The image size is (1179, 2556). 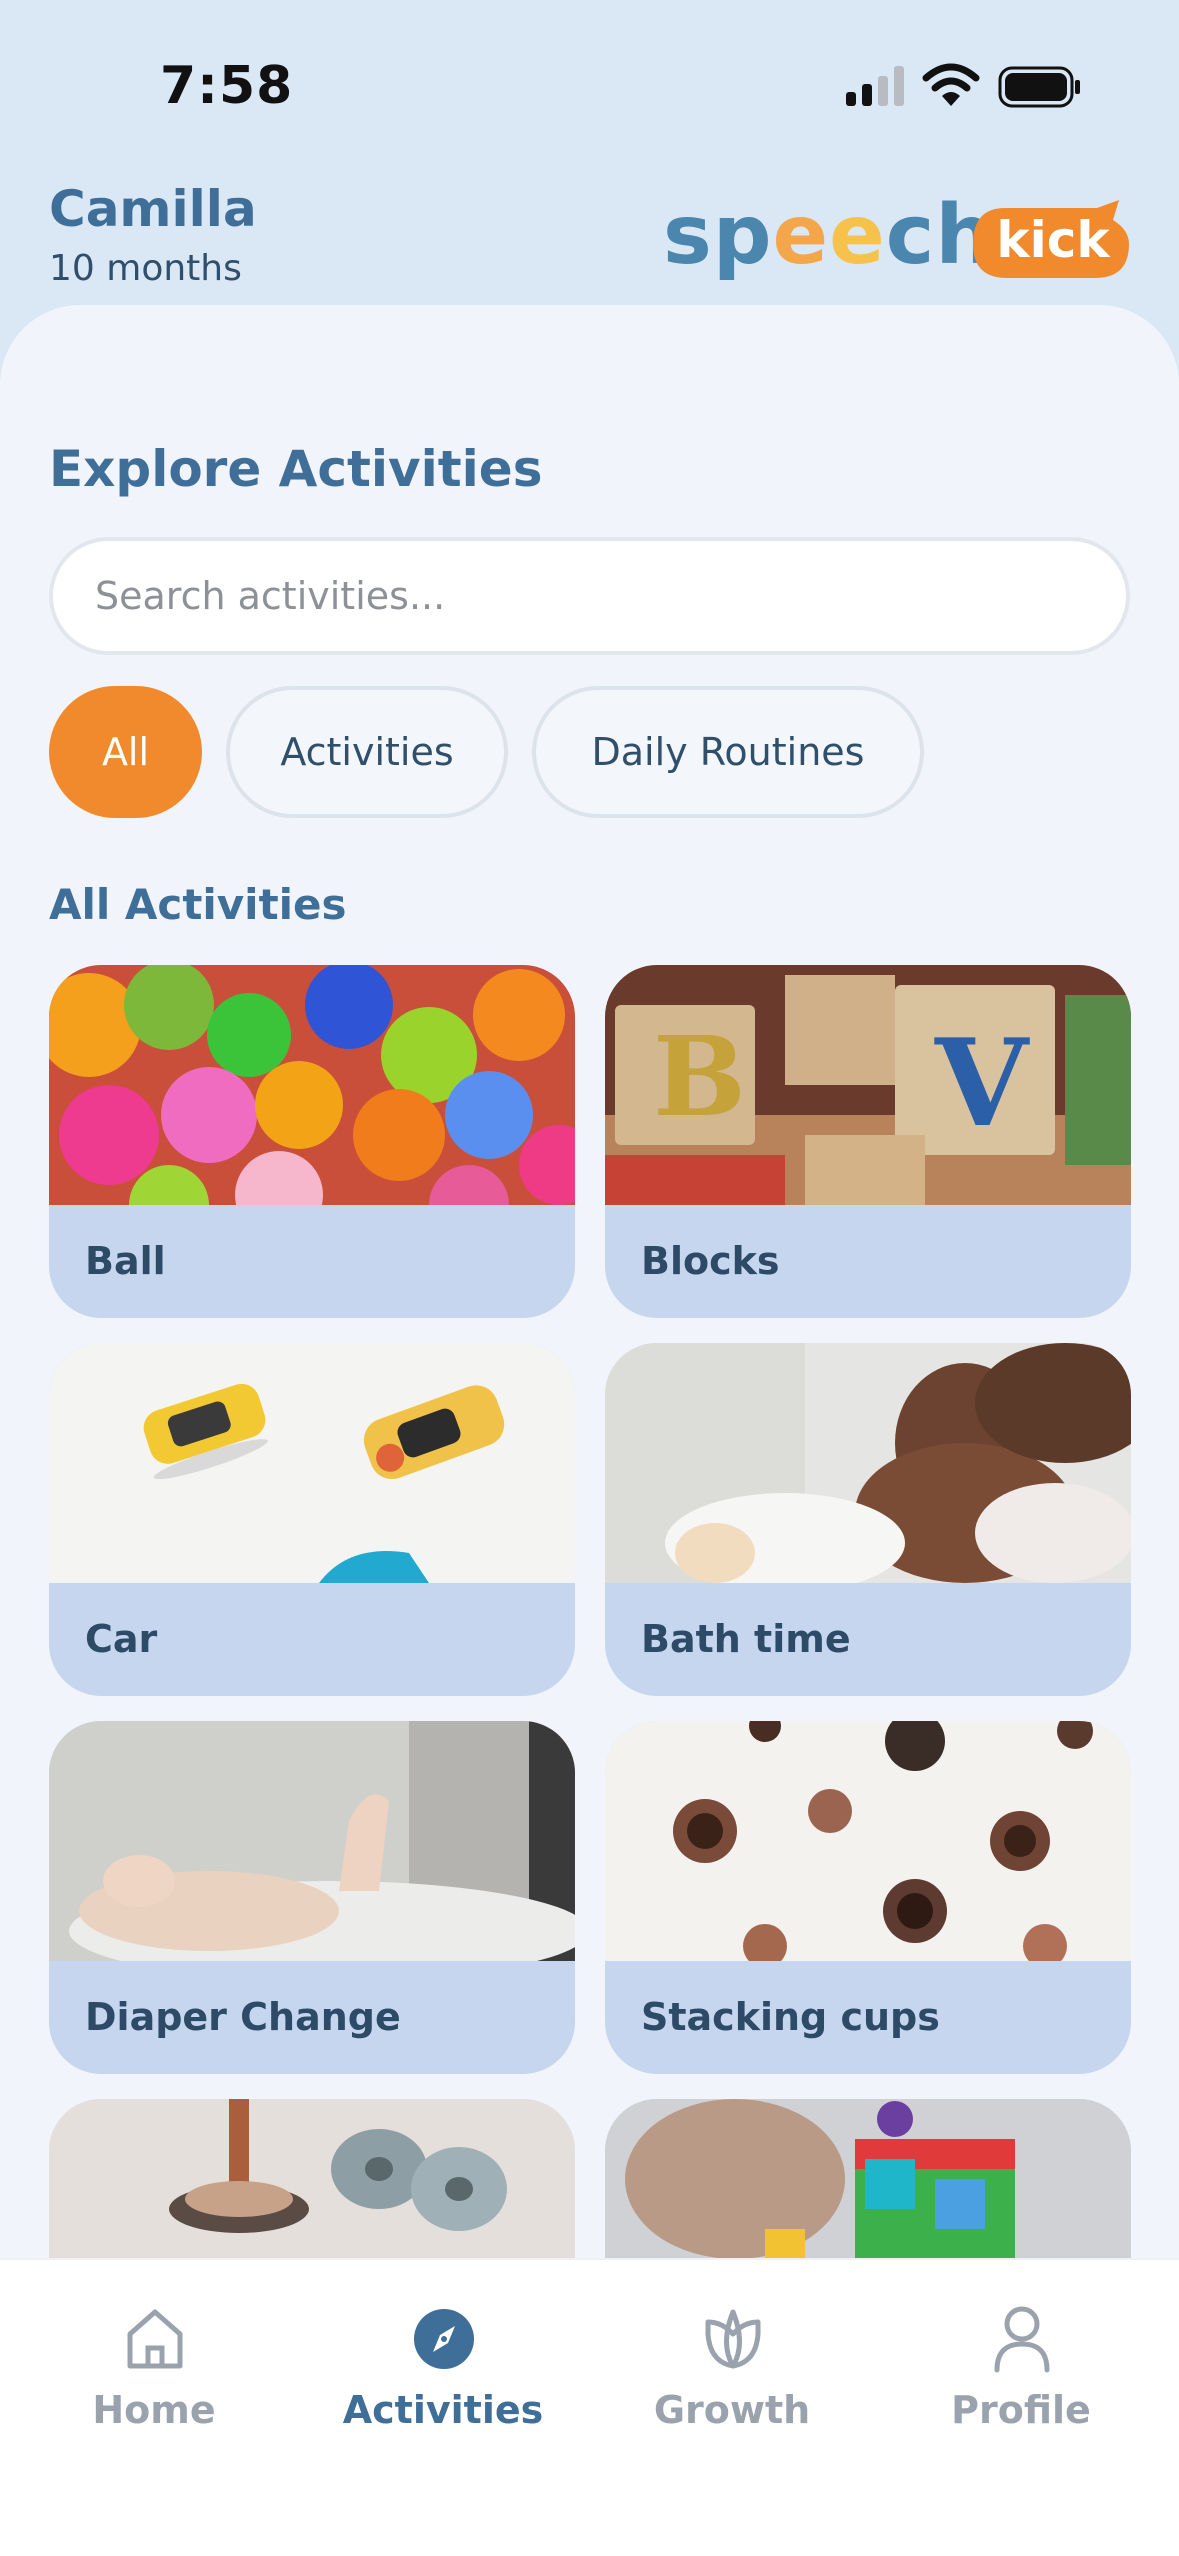 I want to click on tab-label: Home, so click(x=154, y=2410).